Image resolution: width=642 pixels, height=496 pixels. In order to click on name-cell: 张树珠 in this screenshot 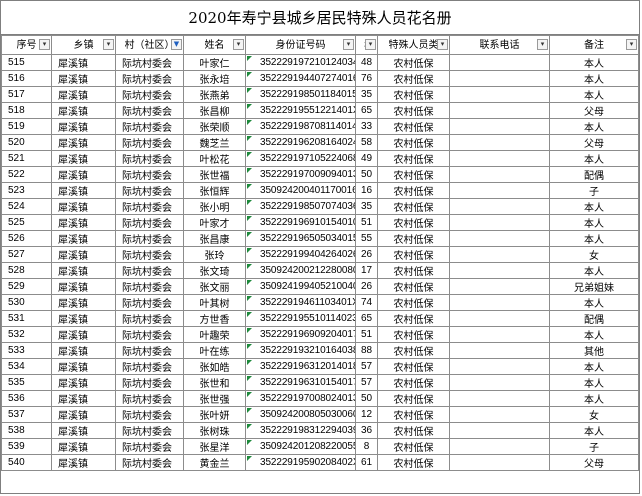, I will do `click(214, 430)`.